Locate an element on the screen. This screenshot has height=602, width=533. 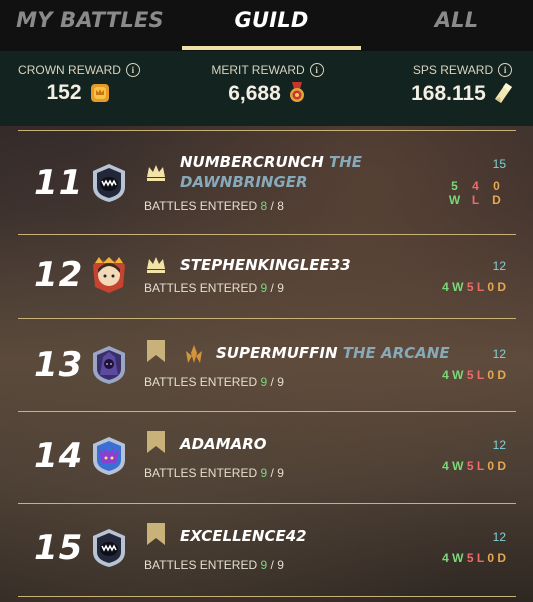
draws-value: 0 is located at coordinates (496, 186).